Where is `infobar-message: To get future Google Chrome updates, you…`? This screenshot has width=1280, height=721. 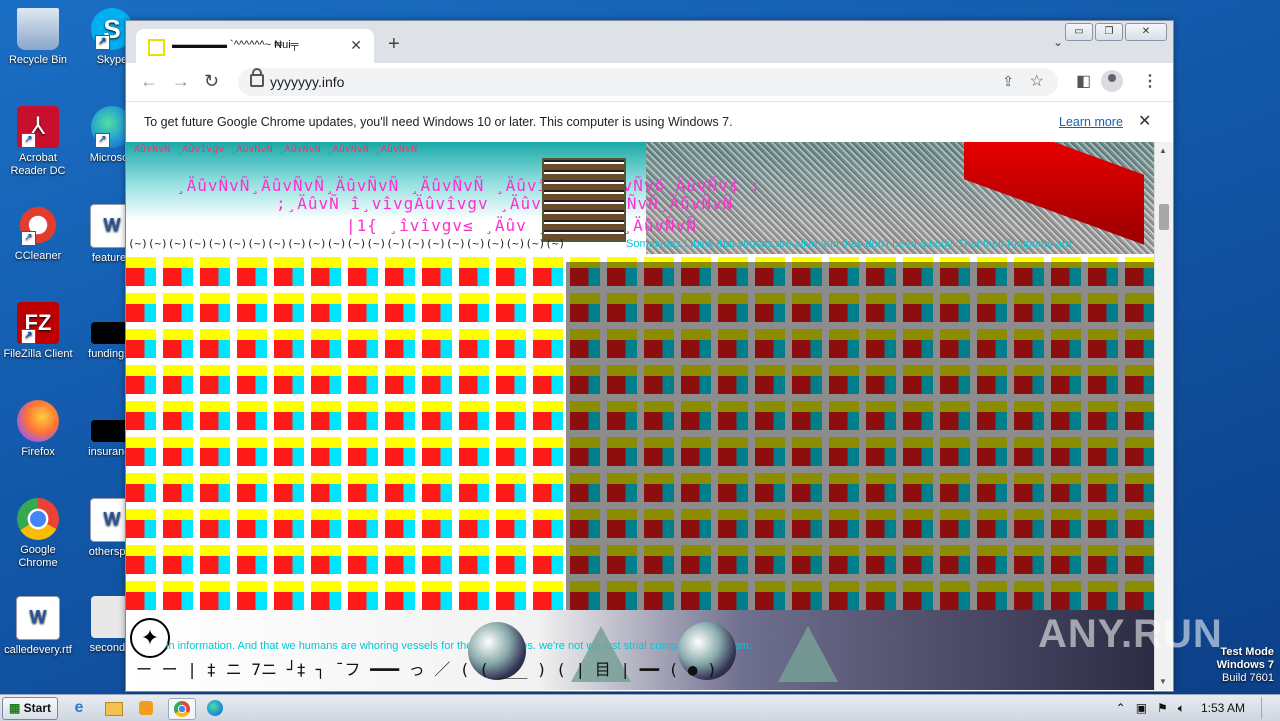
infobar-message: To get future Google Chrome updates, you… is located at coordinates (438, 122).